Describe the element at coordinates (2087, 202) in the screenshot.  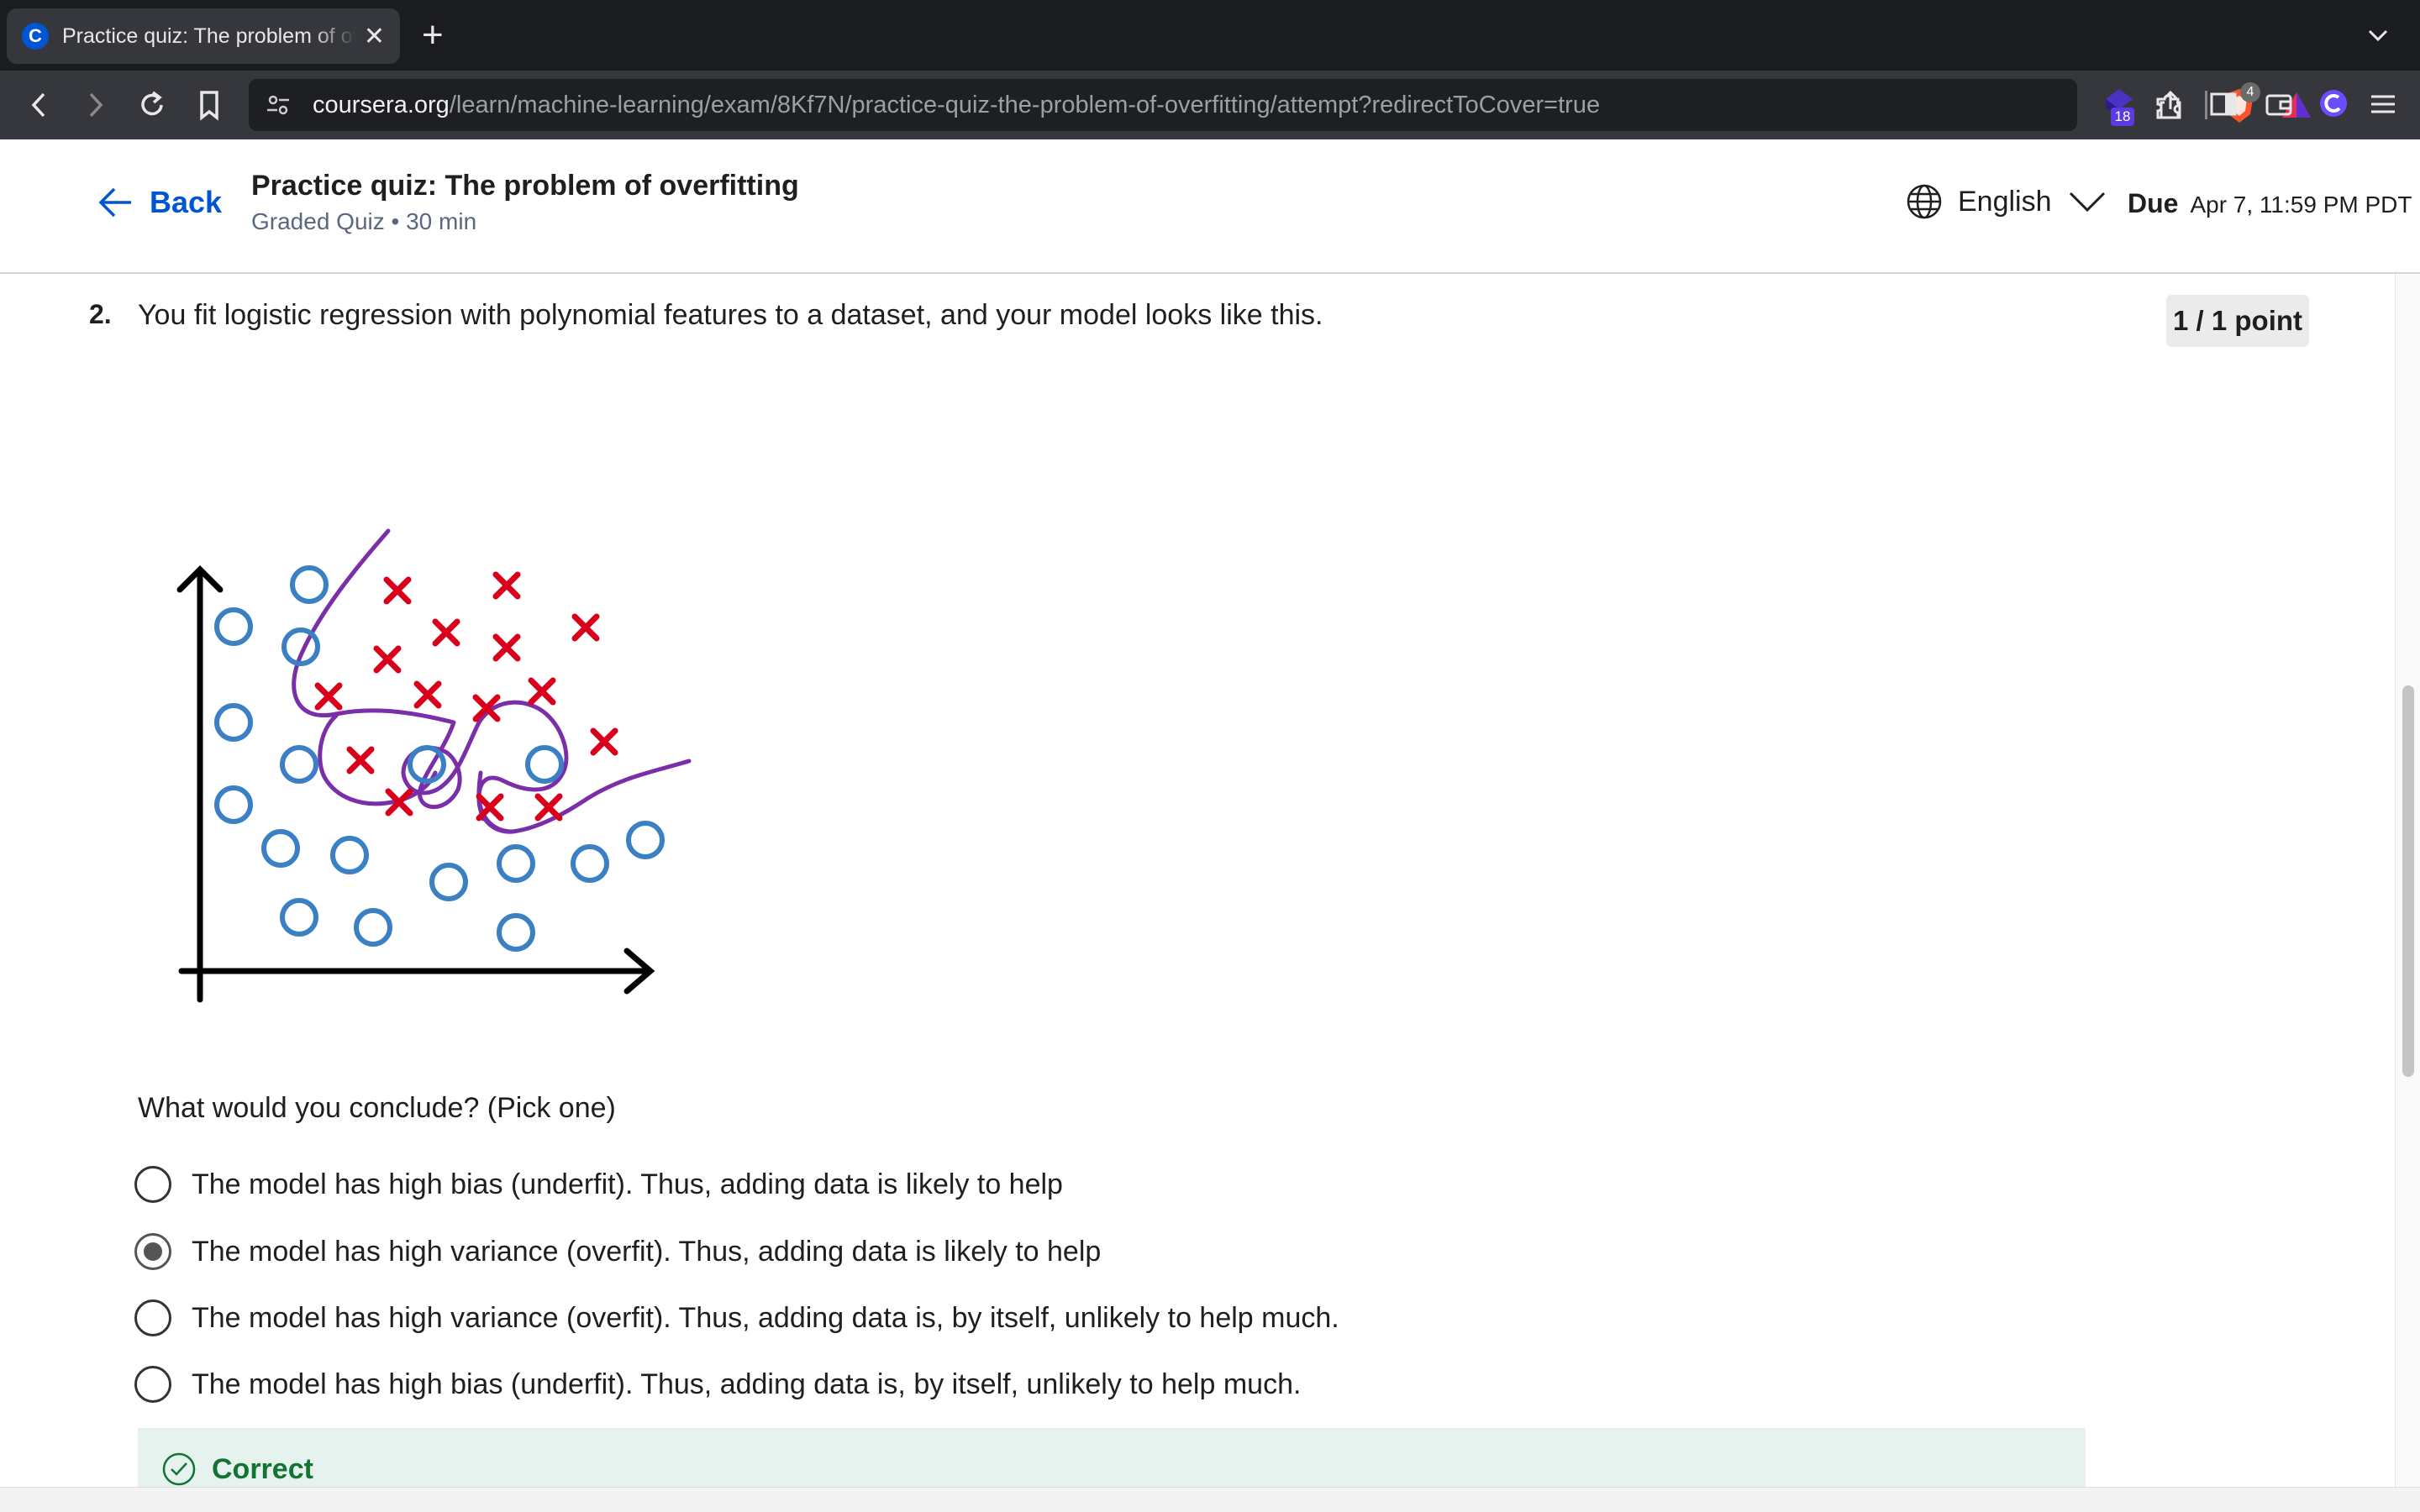
I see `chevron-down-icon` at that location.